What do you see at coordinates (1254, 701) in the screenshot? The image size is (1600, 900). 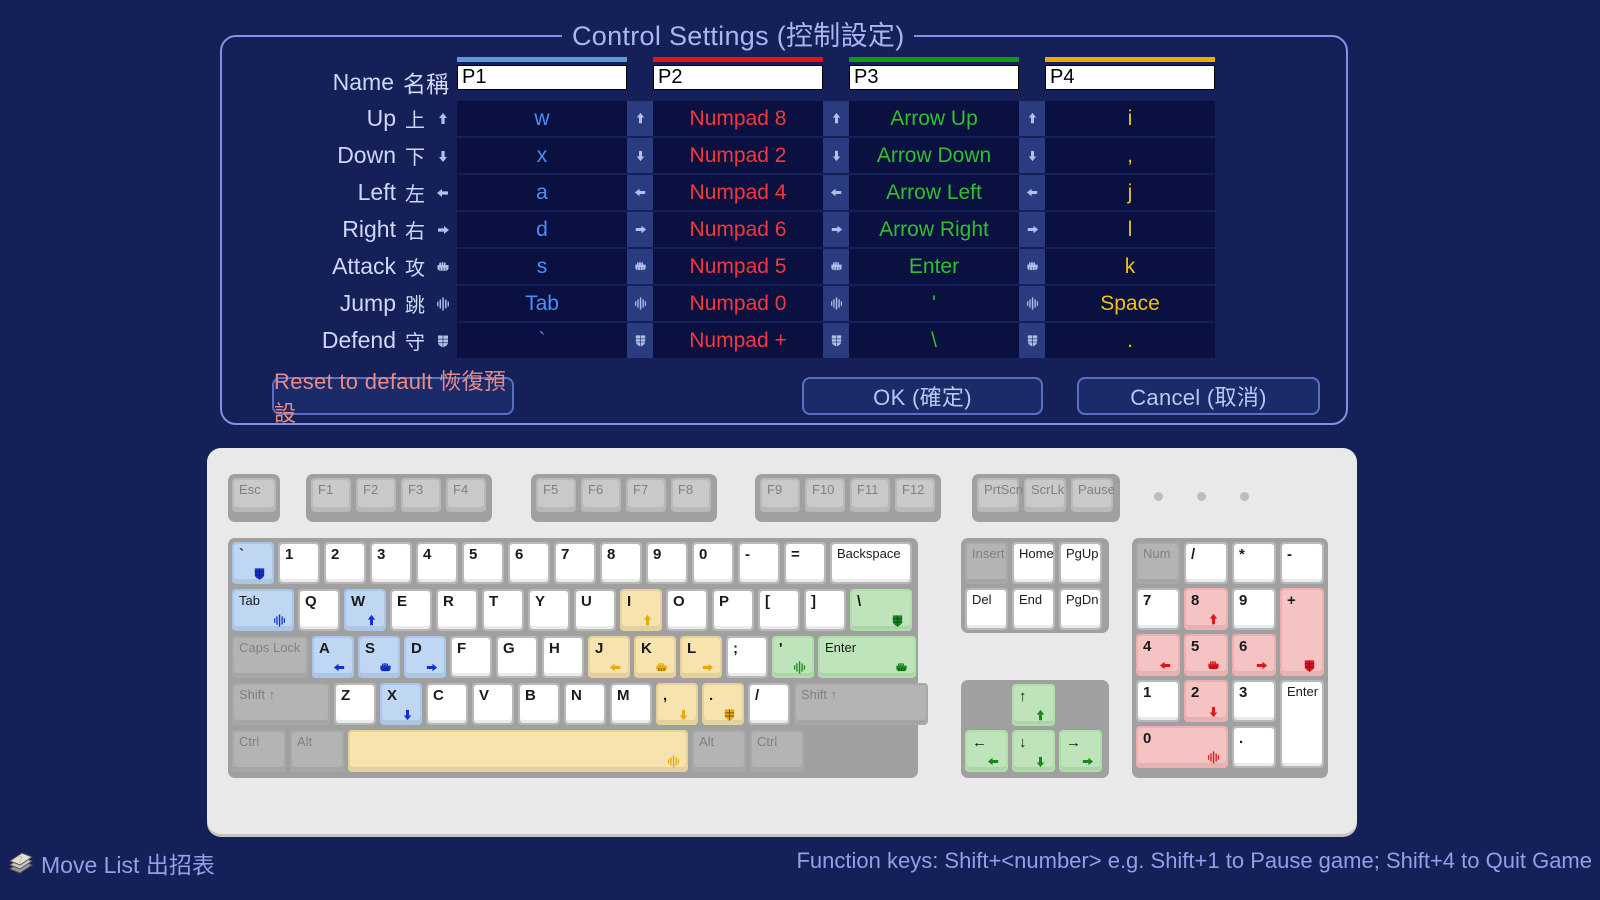 I see `key-numpad-3: 3` at bounding box center [1254, 701].